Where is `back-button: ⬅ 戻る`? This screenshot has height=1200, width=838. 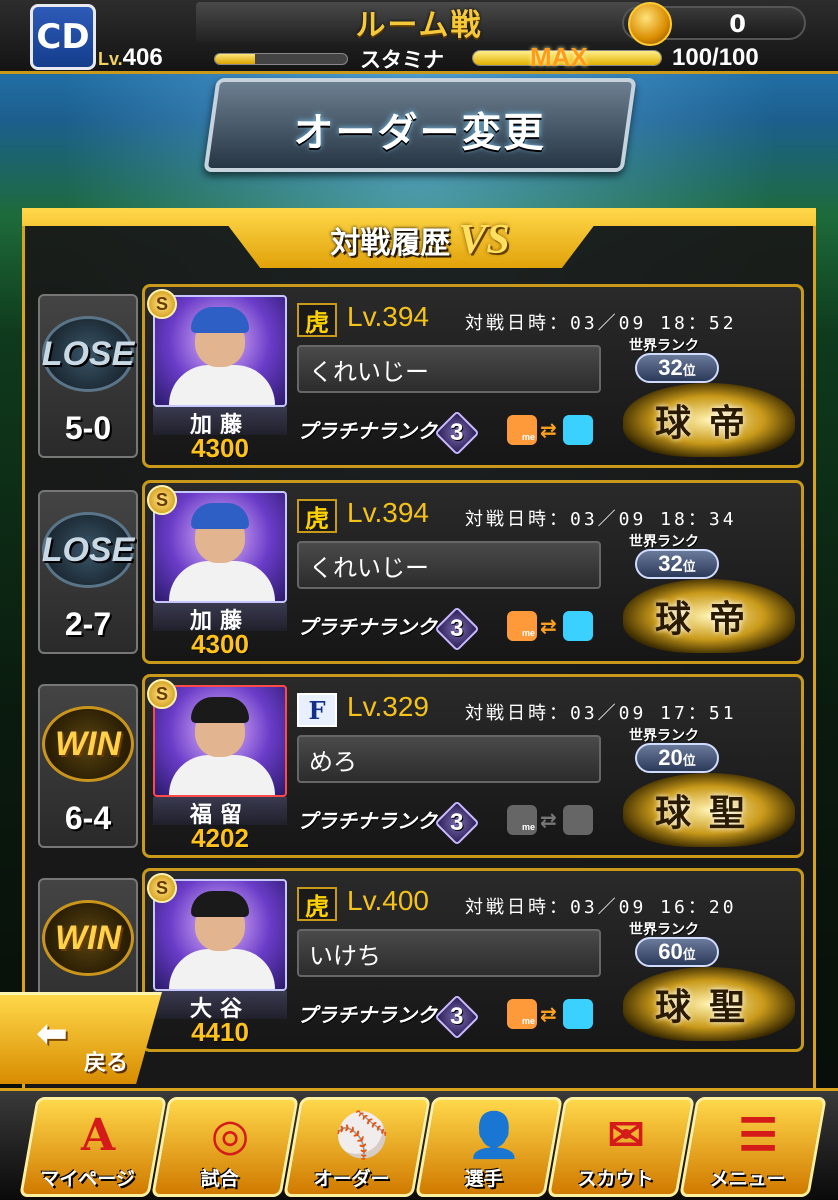
back-button: ⬅ 戻る is located at coordinates (81, 1038).